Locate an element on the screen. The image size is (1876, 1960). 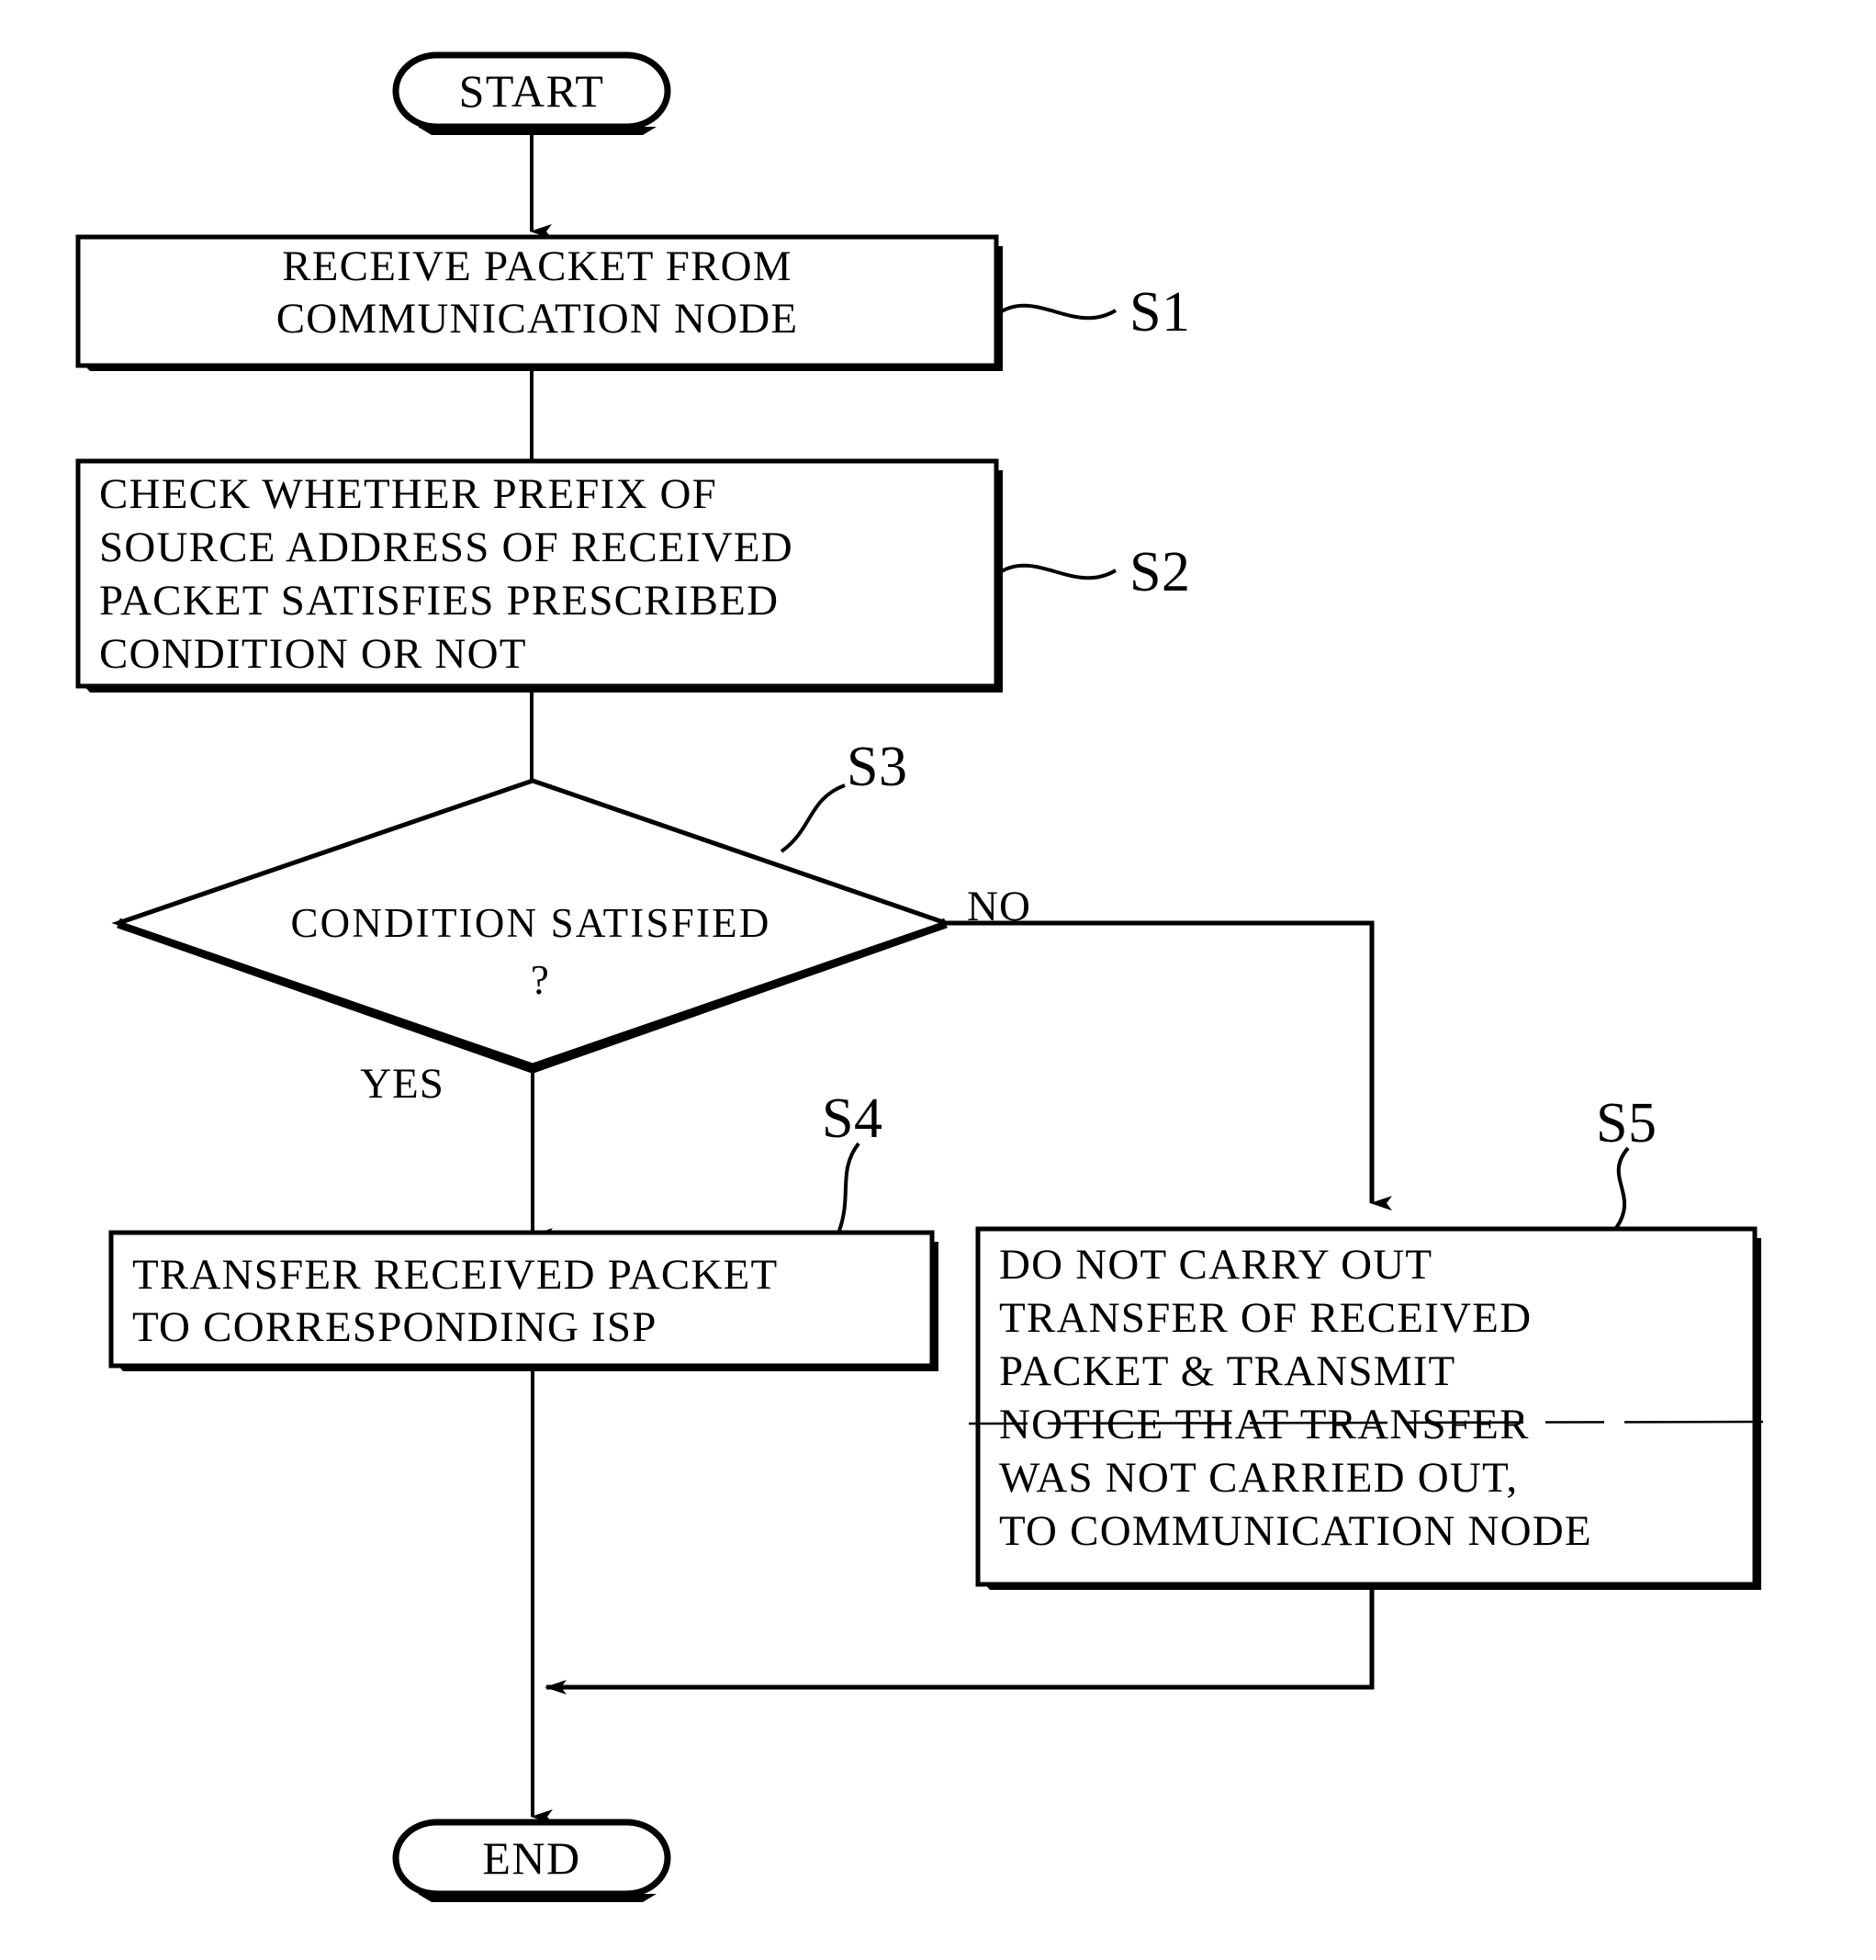
node-s3: CONDITION SATISFIED ? is located at coordinates (532, 926).